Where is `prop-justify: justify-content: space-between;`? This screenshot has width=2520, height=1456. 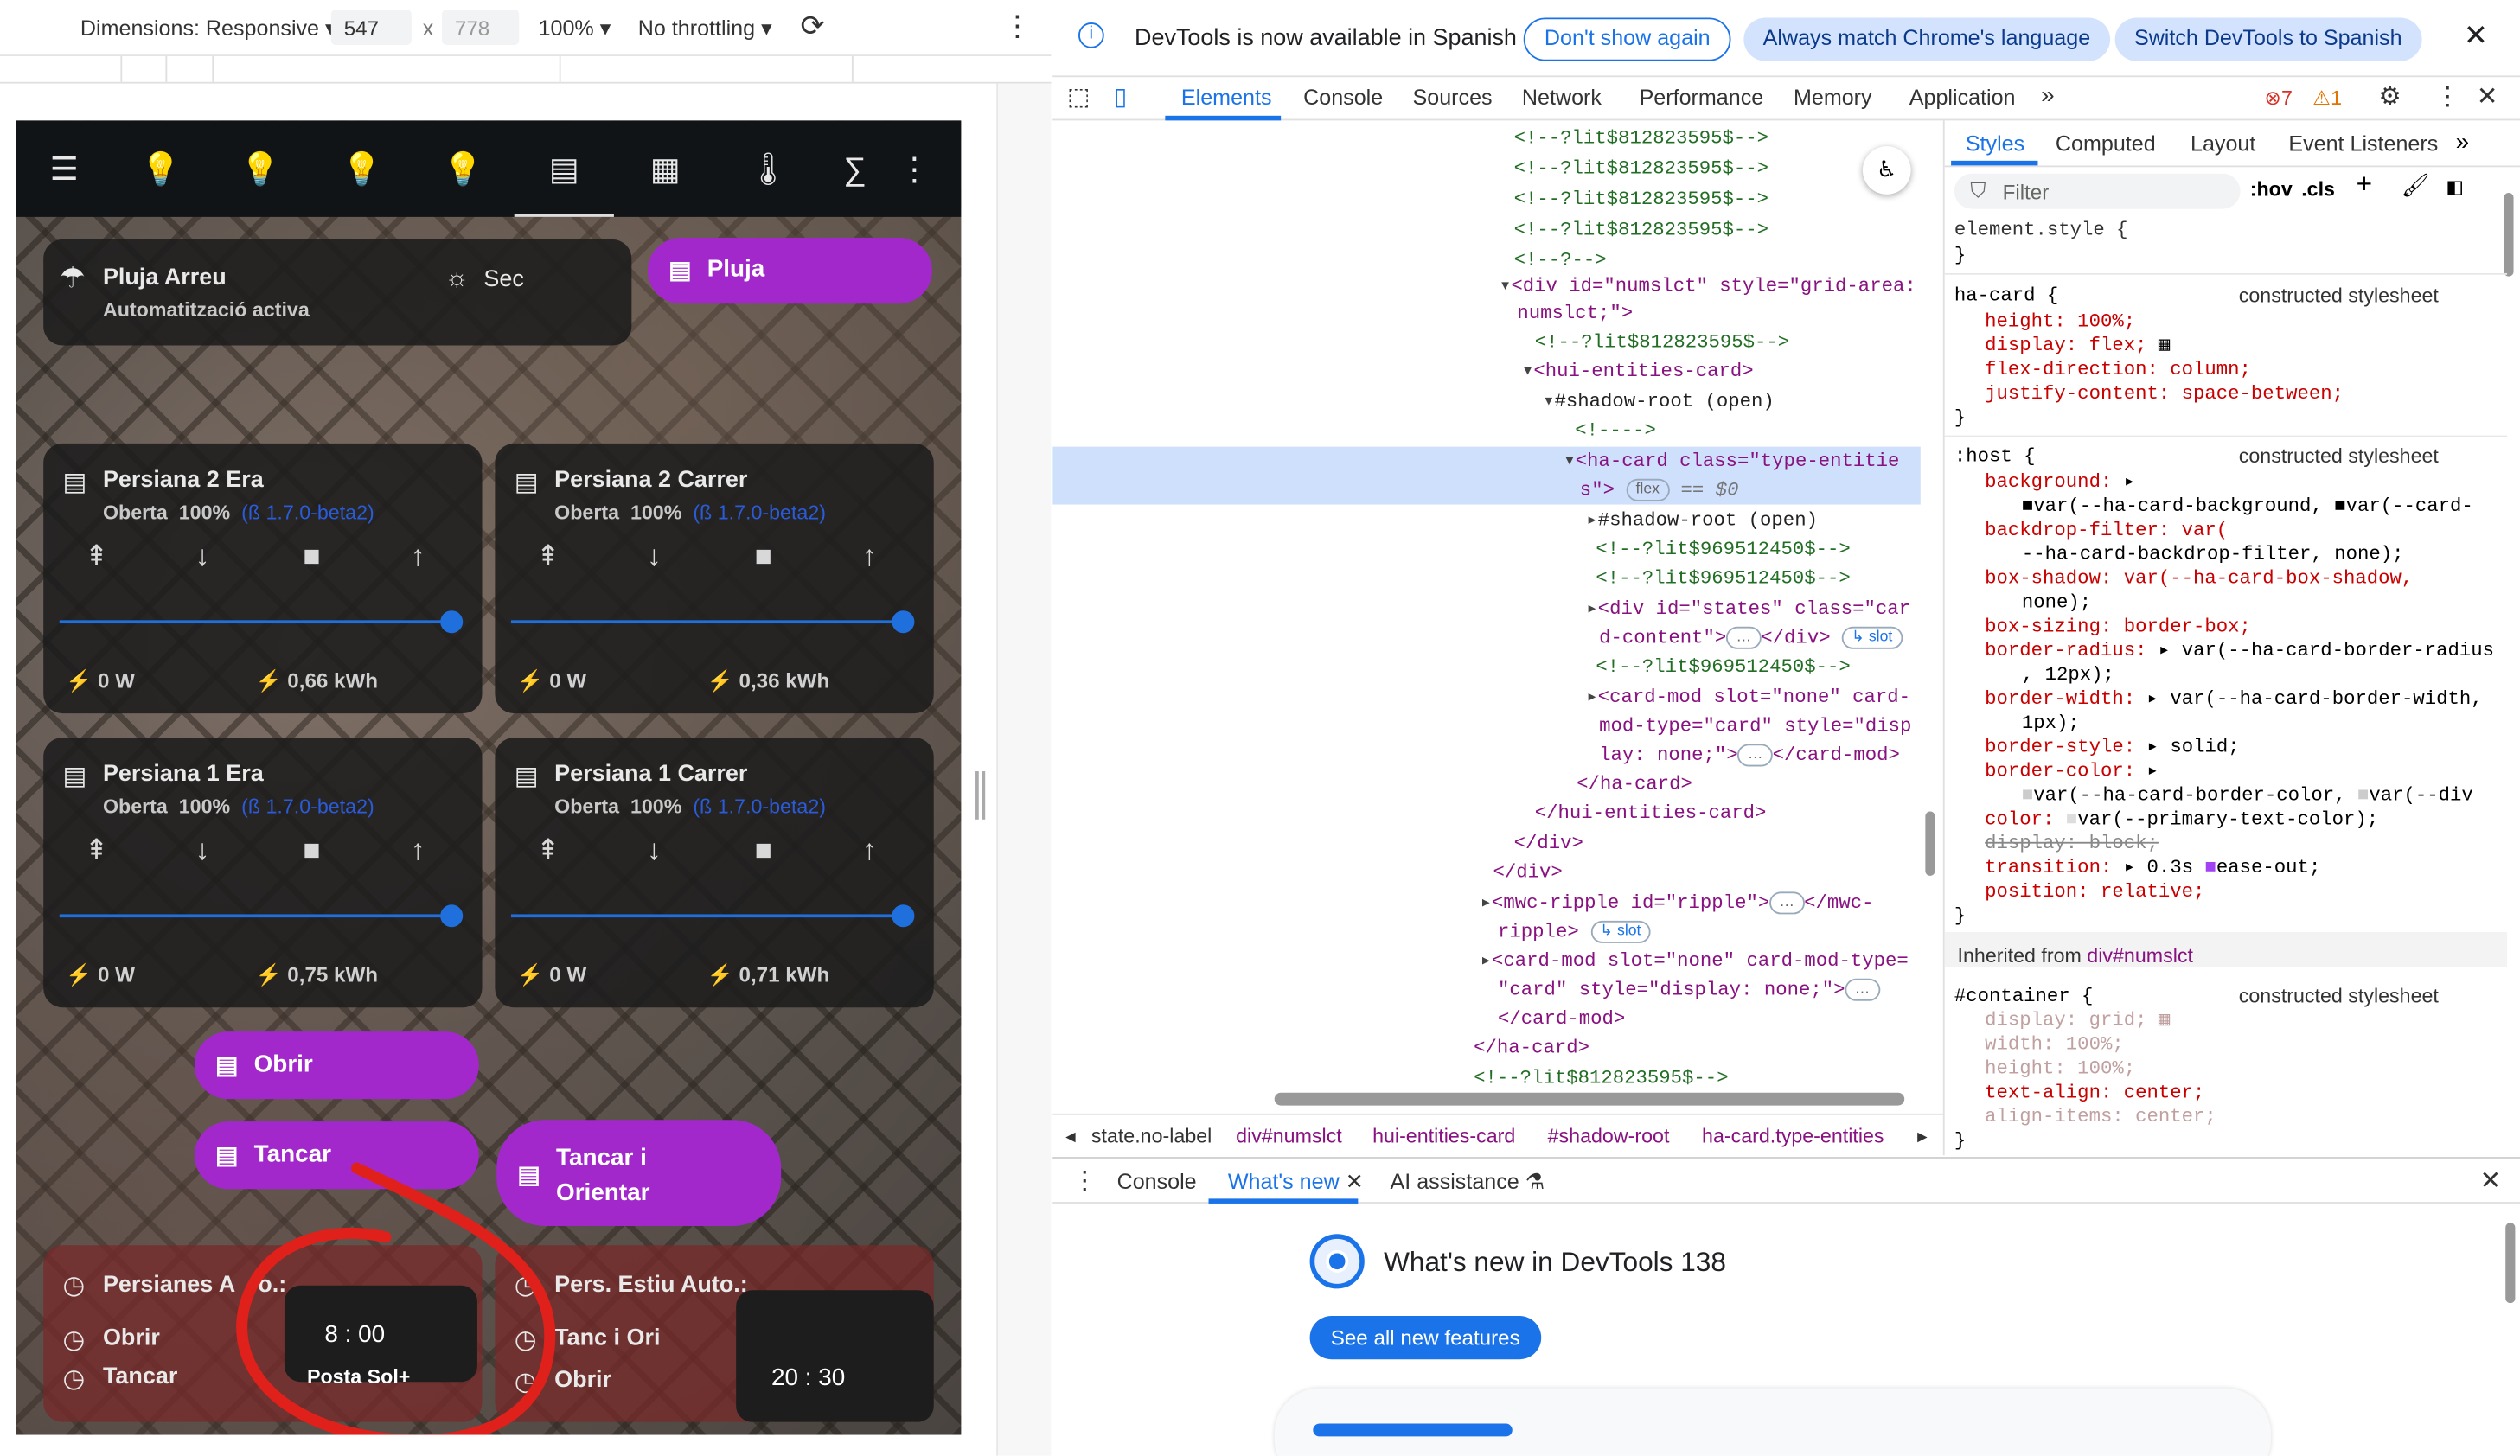
prop-justify: justify-content: space-between; is located at coordinates (2165, 393).